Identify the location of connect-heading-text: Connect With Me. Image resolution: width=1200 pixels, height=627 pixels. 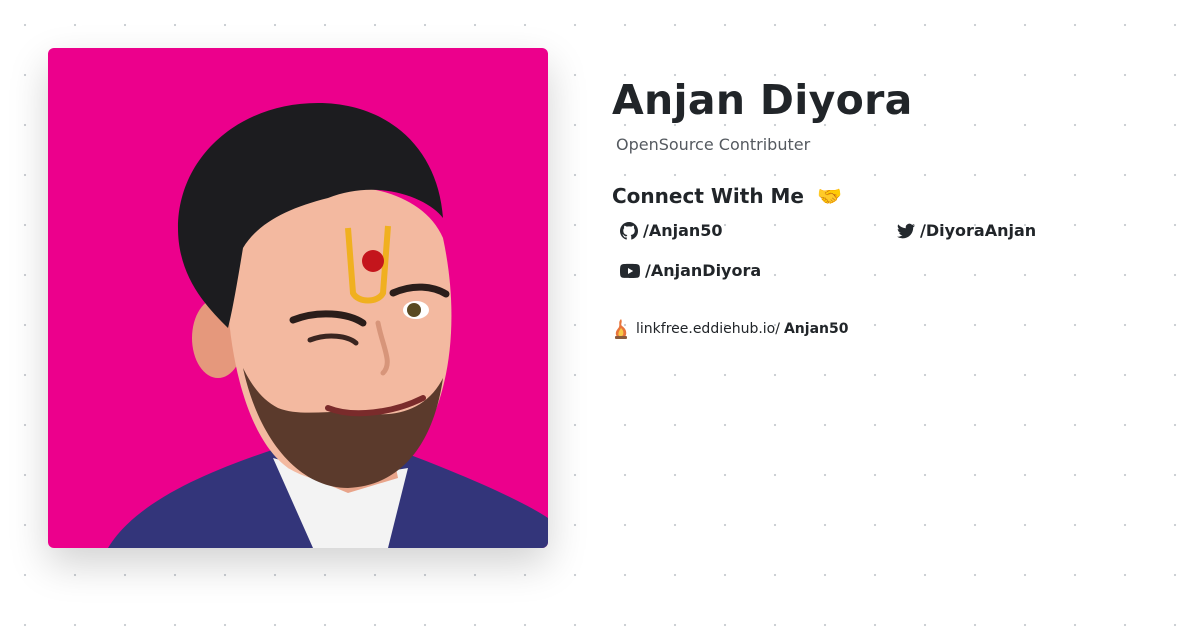
(708, 196).